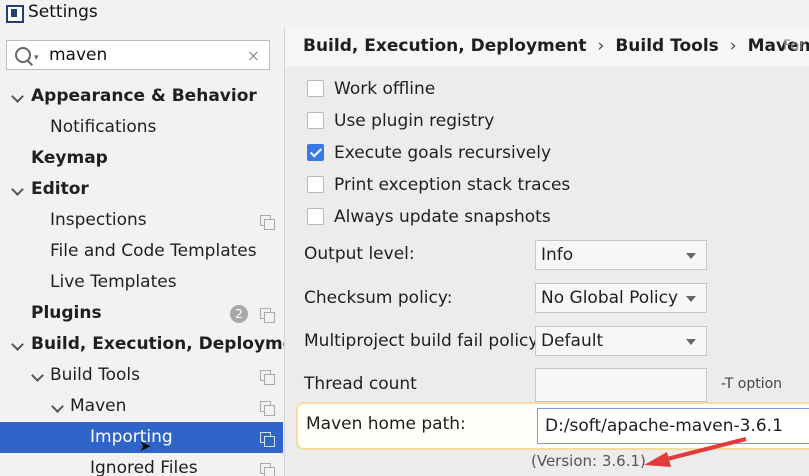  Describe the element at coordinates (60, 189) in the screenshot. I see `tree-item-label: Editor` at that location.